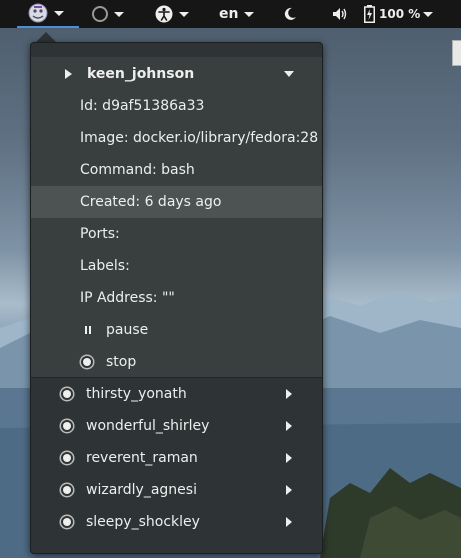 The image size is (461, 558). Describe the element at coordinates (142, 458) in the screenshot. I see `container-name: reverent_raman` at that location.